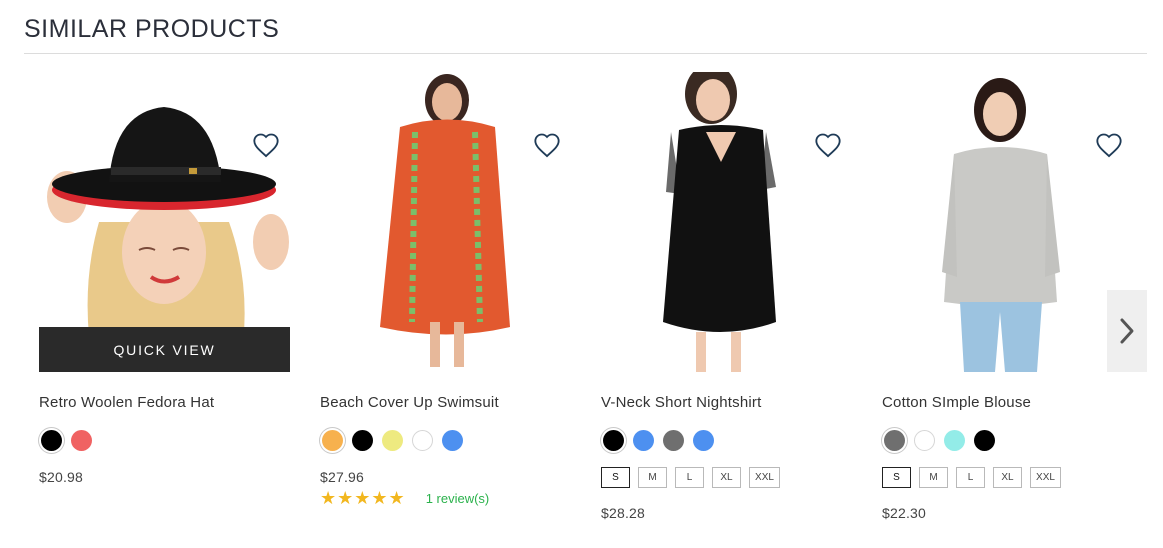 The image size is (1163, 548). Describe the element at coordinates (904, 513) in the screenshot. I see `product-price: $22.30` at that location.